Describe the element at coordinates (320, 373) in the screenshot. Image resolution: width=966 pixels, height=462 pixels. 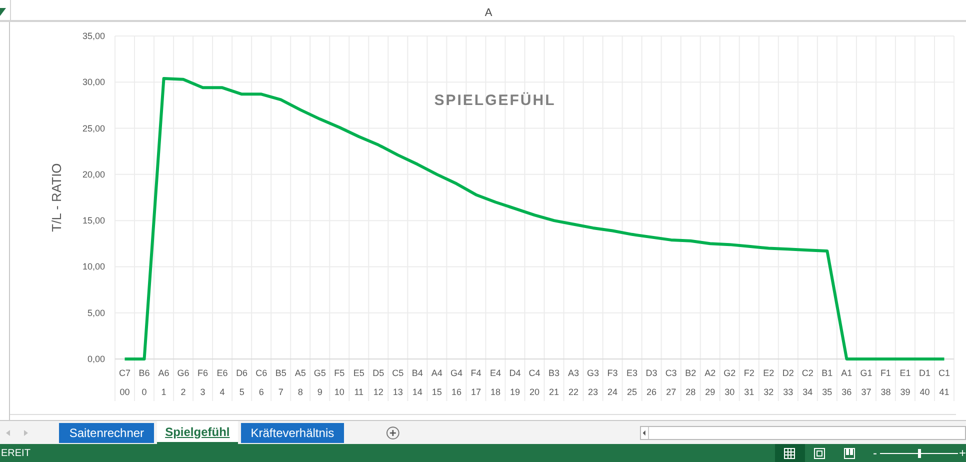
I see `x-category-label: G5` at that location.